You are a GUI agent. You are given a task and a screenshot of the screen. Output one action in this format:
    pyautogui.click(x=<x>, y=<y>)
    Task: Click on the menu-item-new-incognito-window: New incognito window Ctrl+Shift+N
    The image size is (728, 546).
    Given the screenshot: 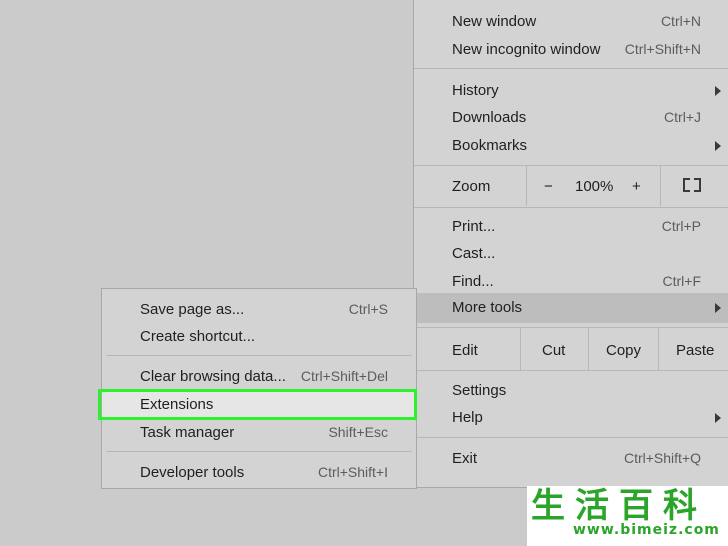 What is the action you would take?
    pyautogui.click(x=571, y=49)
    